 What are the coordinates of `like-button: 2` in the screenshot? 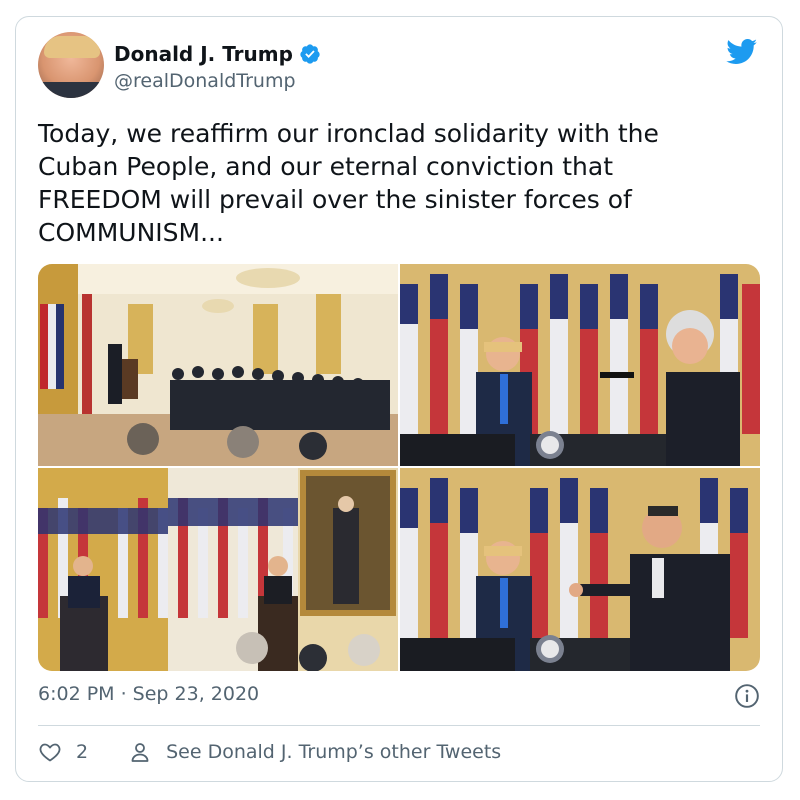 It's located at (63, 752).